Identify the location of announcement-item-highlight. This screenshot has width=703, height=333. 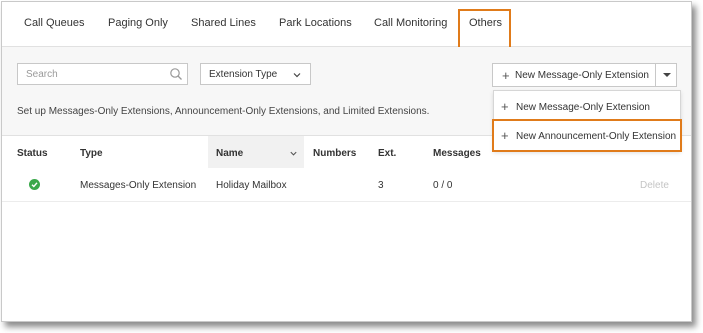
(587, 135).